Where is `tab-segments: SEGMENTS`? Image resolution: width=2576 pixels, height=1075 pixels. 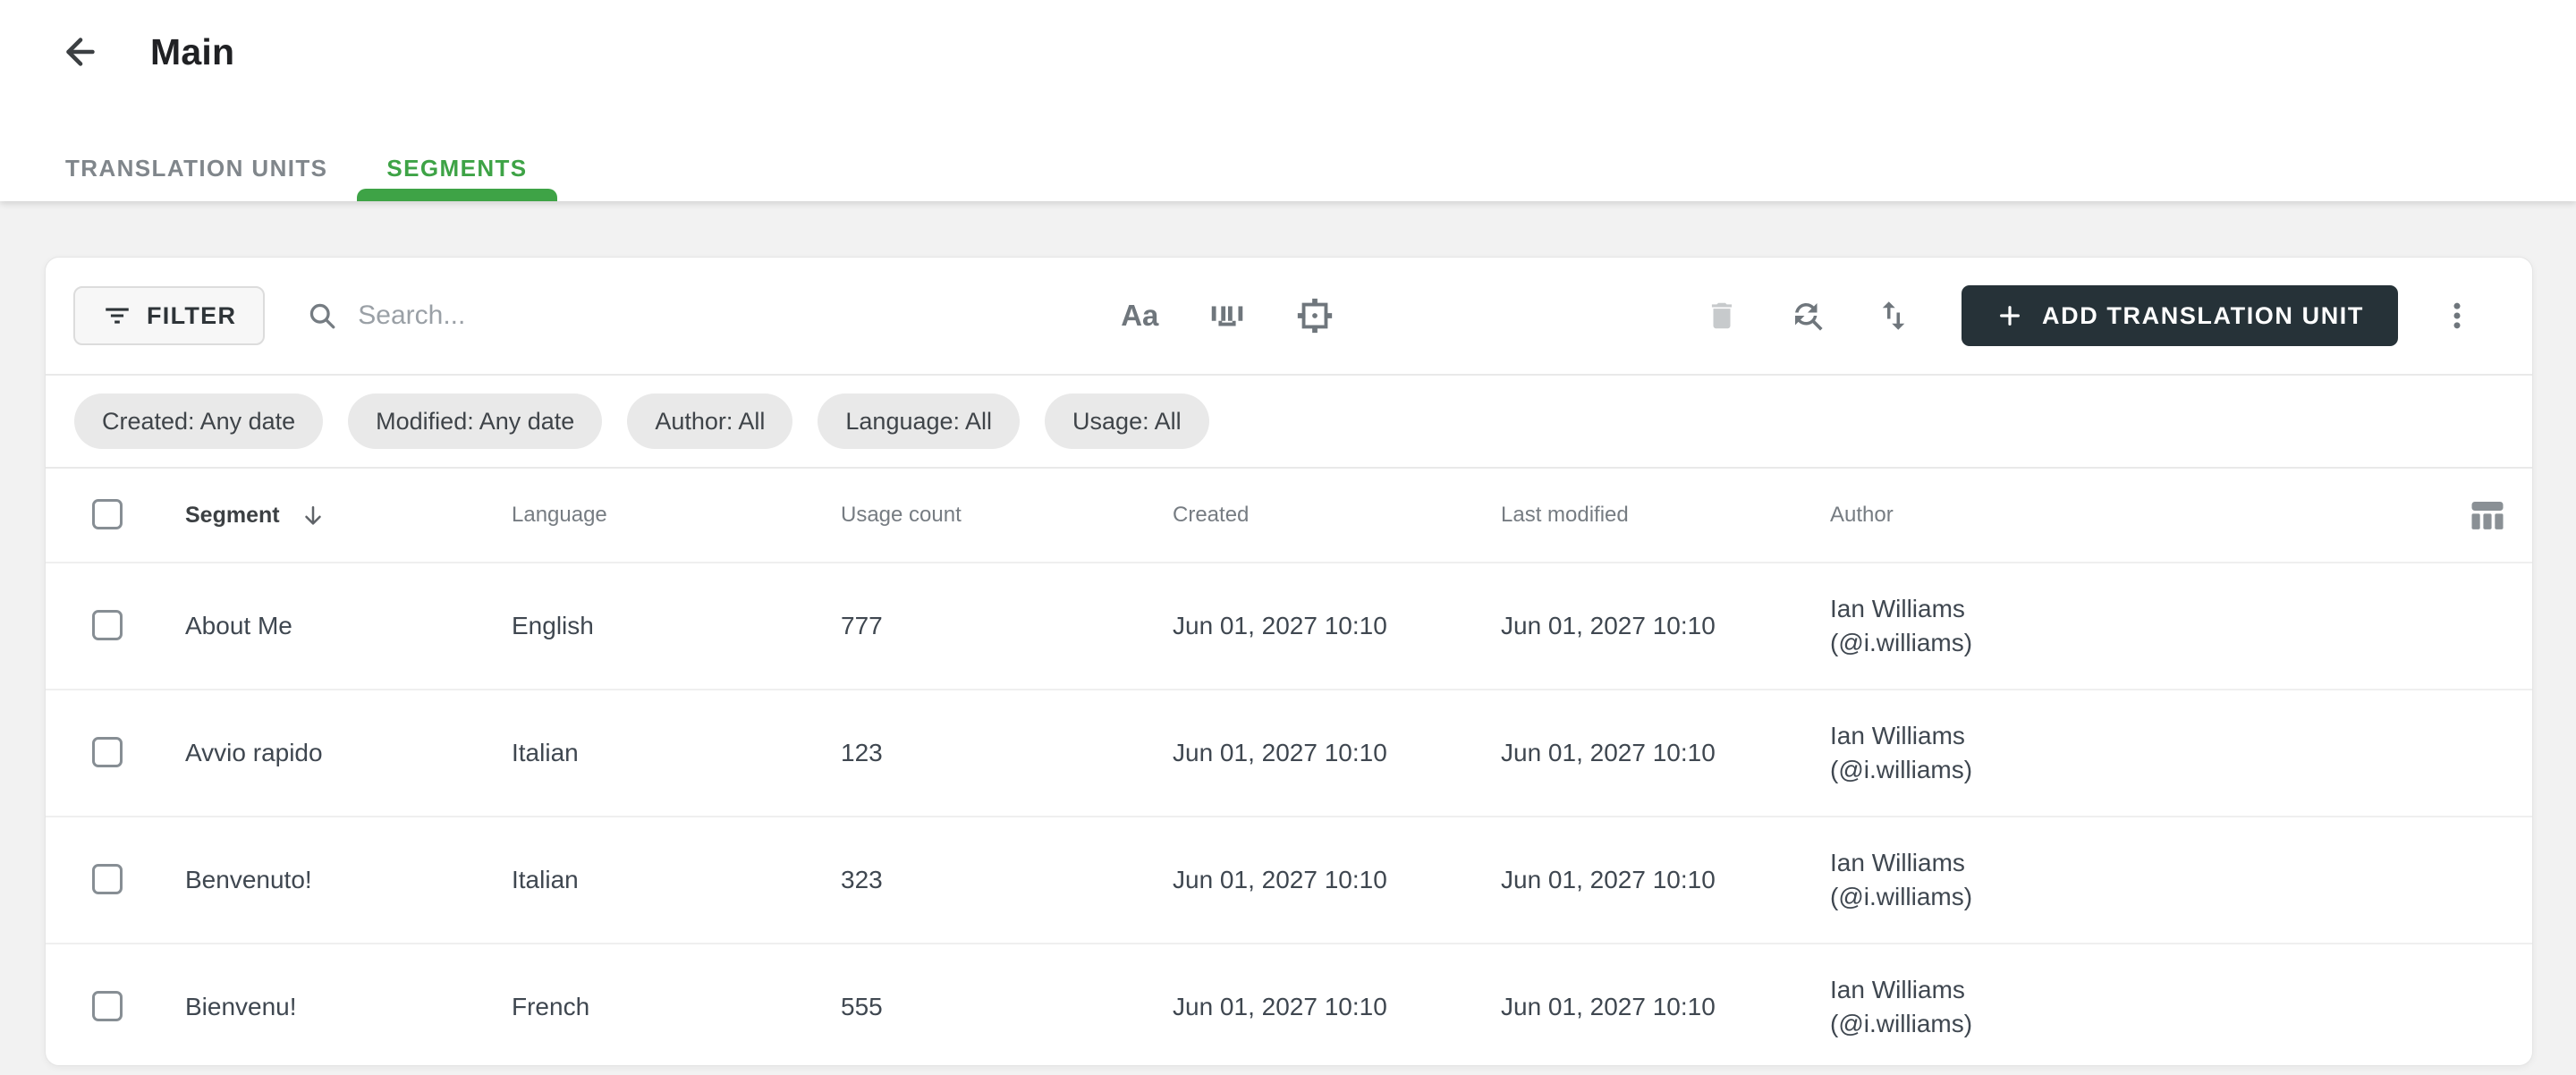
tab-segments: SEGMENTS is located at coordinates (457, 168).